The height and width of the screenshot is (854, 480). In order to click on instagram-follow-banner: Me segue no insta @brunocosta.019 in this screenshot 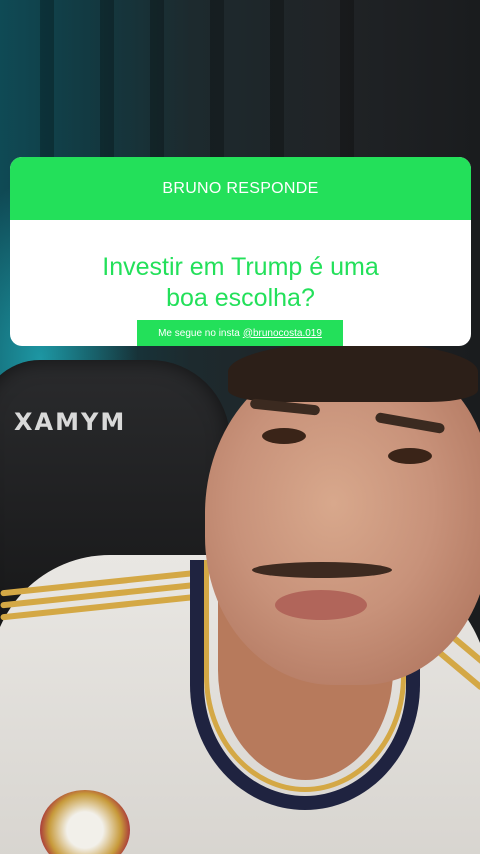, I will do `click(240, 333)`.